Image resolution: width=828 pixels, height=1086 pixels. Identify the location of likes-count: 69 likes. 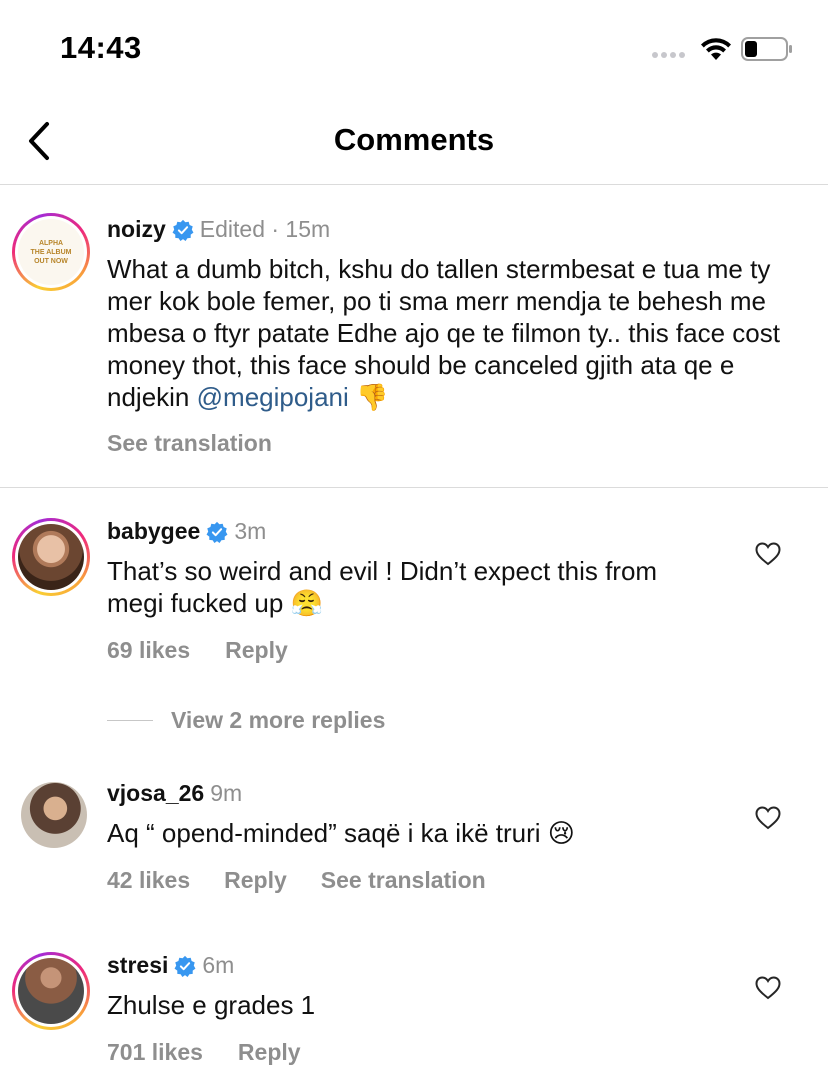
(148, 650).